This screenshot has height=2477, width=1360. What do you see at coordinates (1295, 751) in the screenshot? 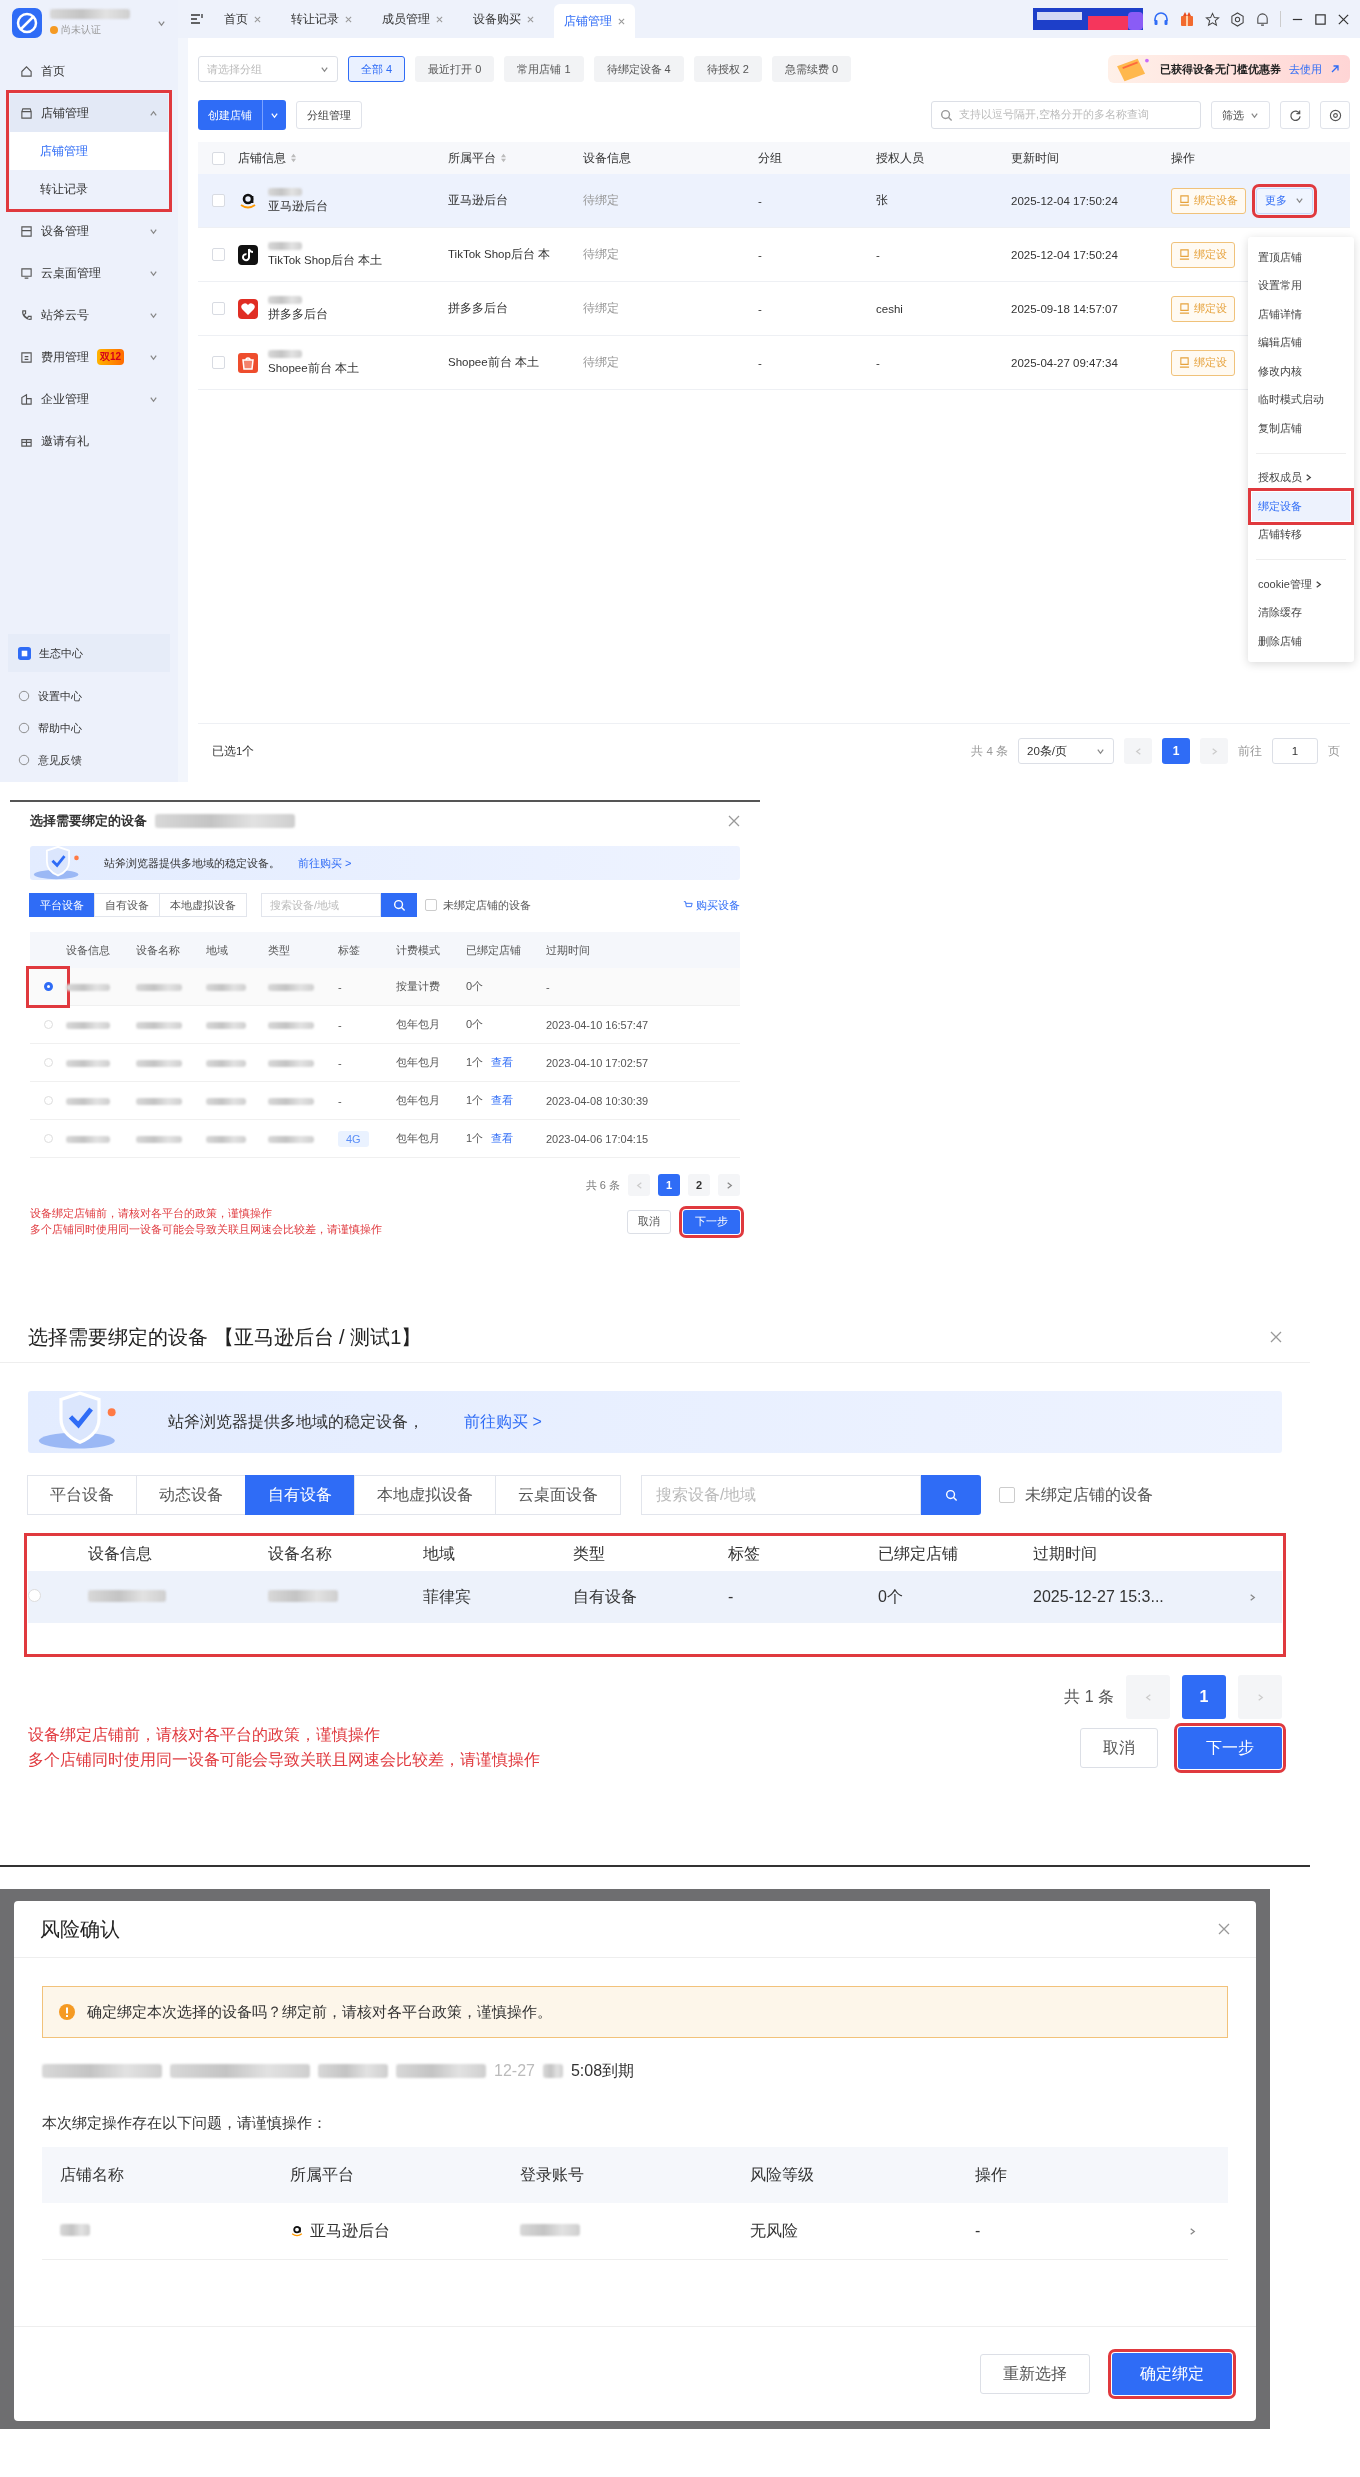
I see `goto-page-field: 1` at bounding box center [1295, 751].